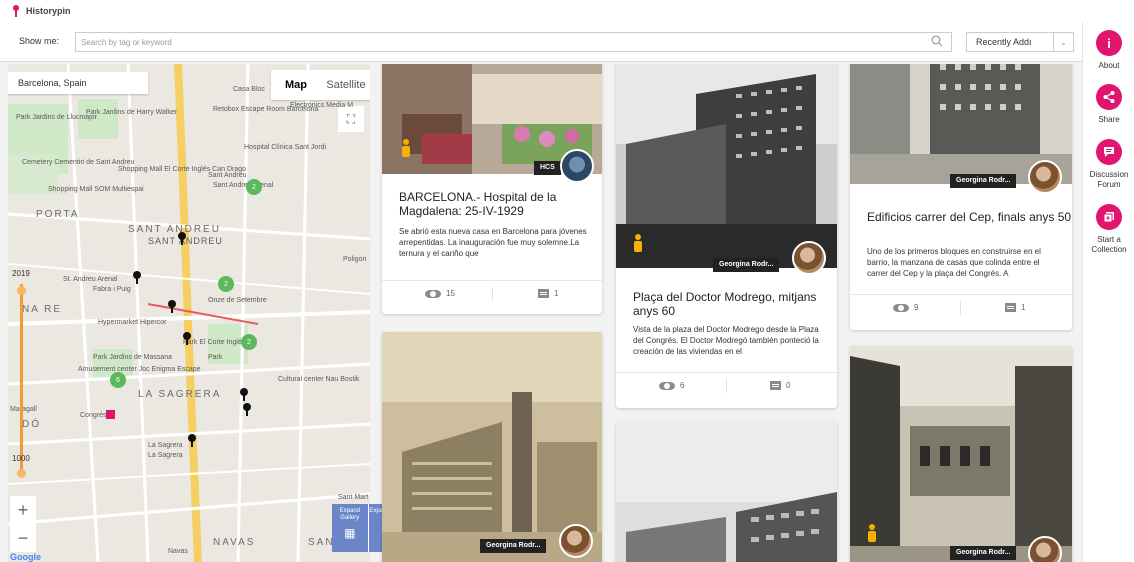  I want to click on search-input: Search by tag or keyword, so click(513, 42).